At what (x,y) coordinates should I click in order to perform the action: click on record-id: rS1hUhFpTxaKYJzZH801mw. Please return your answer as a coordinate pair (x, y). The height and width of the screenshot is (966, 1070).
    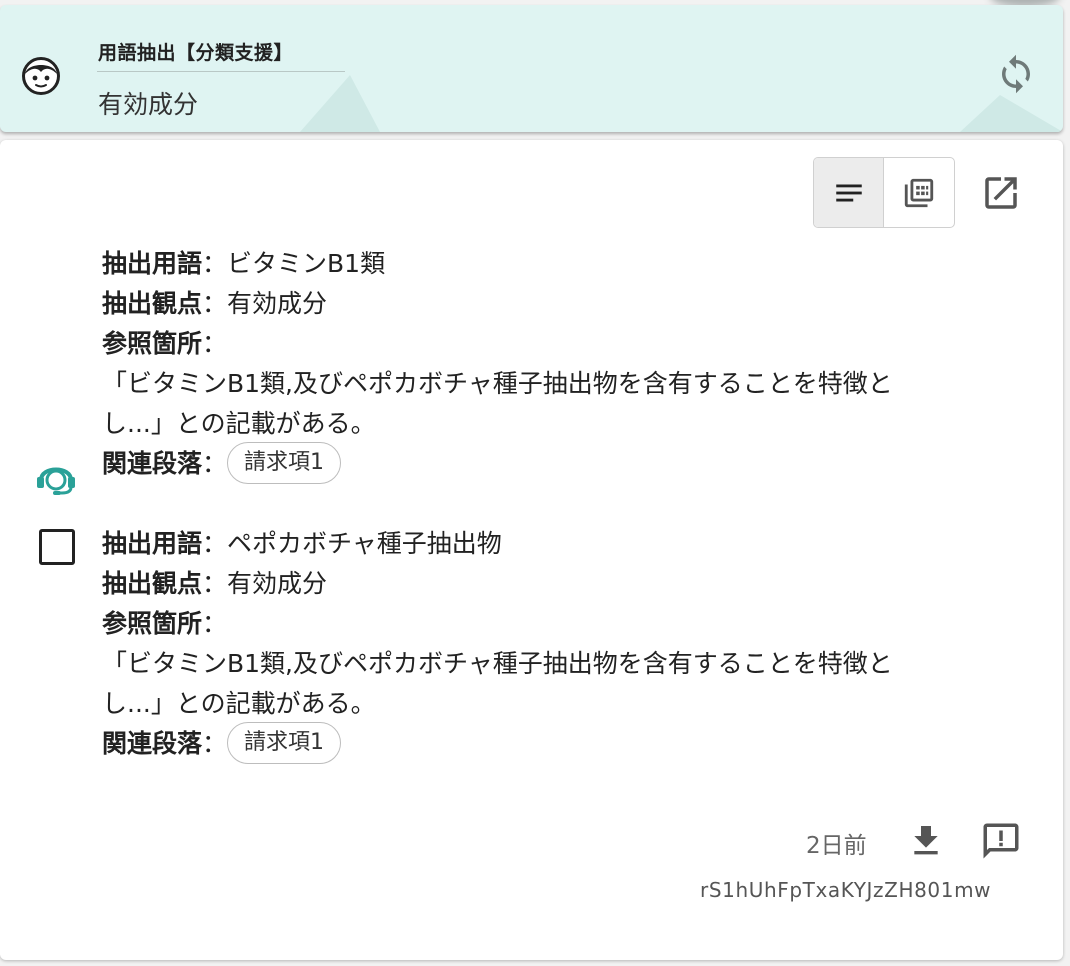
    Looking at the image, I should click on (846, 890).